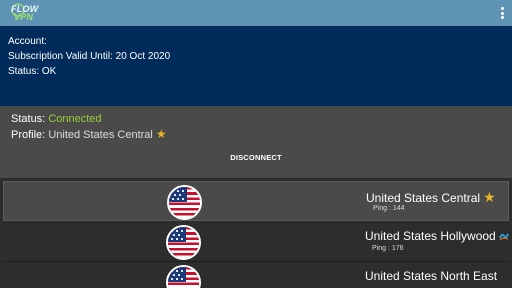 This screenshot has width=512, height=288. Describe the element at coordinates (28, 135) in the screenshot. I see `profile-label: Profile:` at that location.